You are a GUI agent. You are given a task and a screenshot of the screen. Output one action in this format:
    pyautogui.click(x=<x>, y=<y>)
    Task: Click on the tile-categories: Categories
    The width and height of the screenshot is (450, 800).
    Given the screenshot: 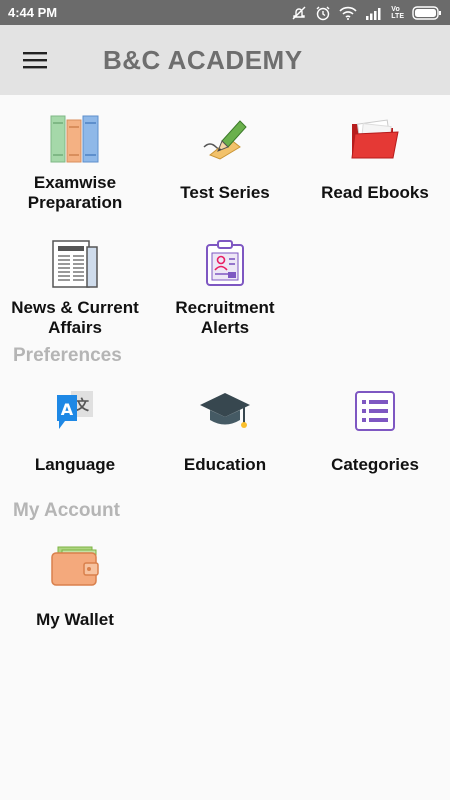 What is the action you would take?
    pyautogui.click(x=375, y=429)
    